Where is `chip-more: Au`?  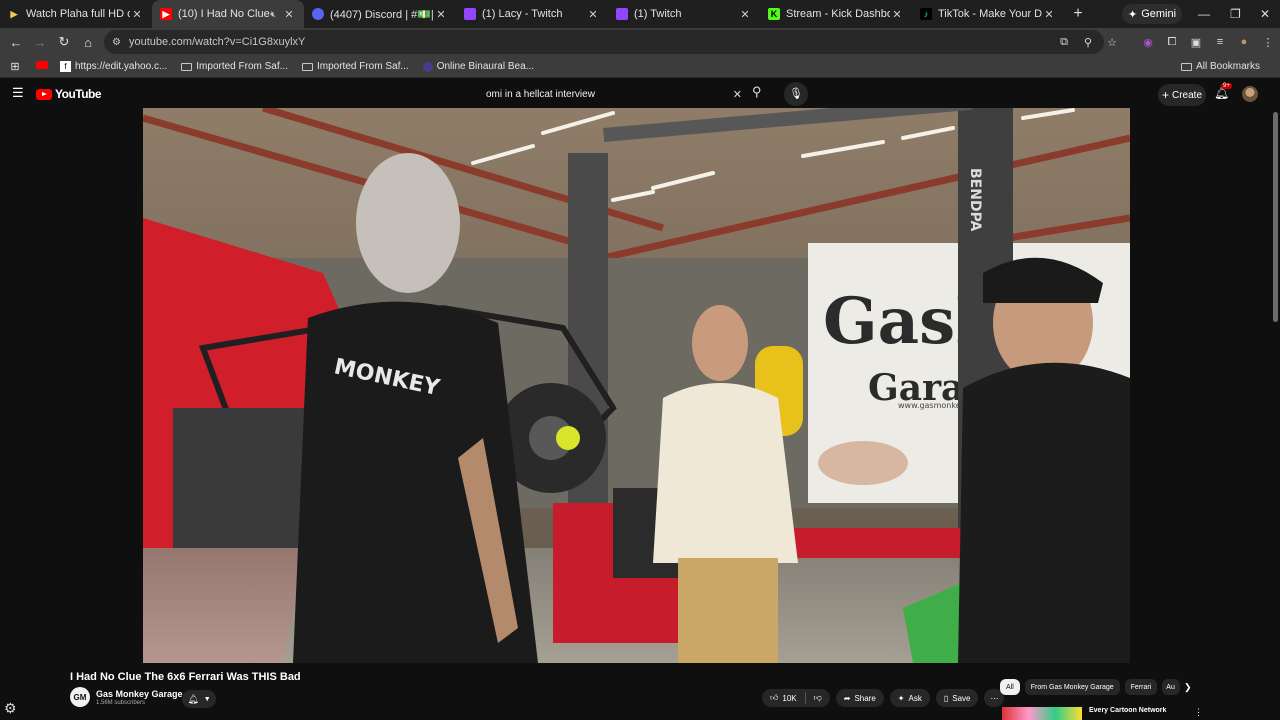 chip-more: Au is located at coordinates (1171, 687).